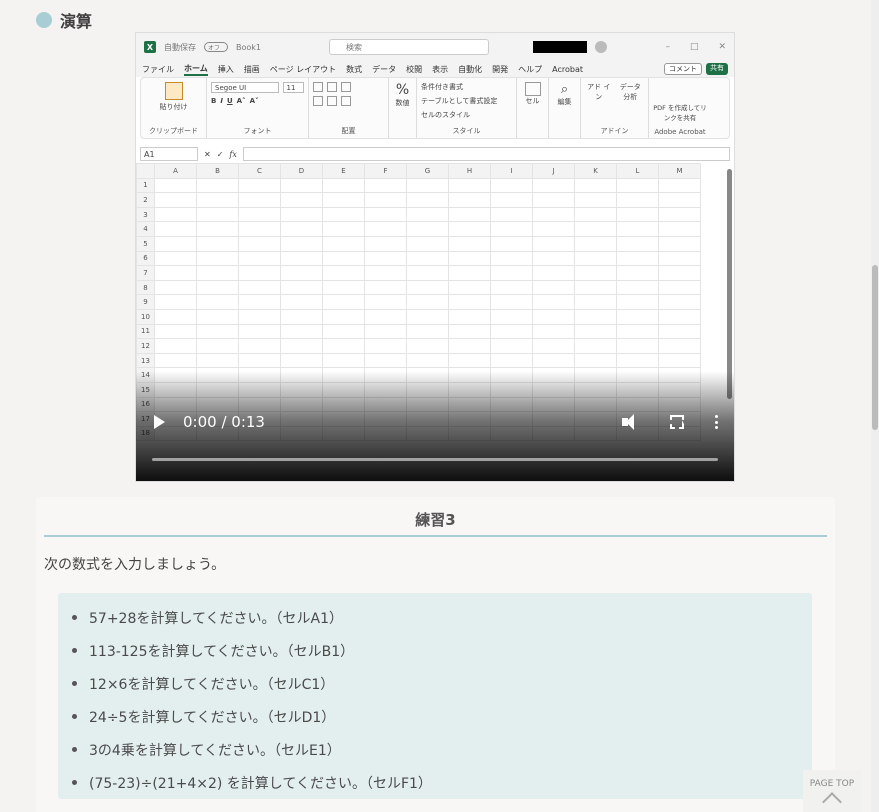 This screenshot has height=812, width=879. Describe the element at coordinates (403, 108) in the screenshot. I see `group-number: % 数値` at that location.